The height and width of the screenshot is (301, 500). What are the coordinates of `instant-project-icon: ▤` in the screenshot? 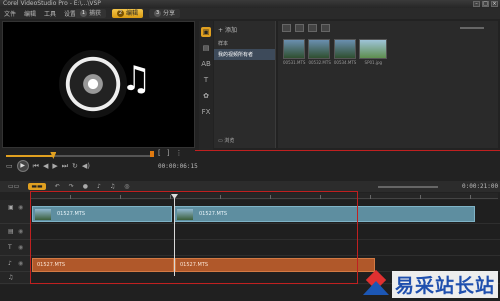 It's located at (206, 48).